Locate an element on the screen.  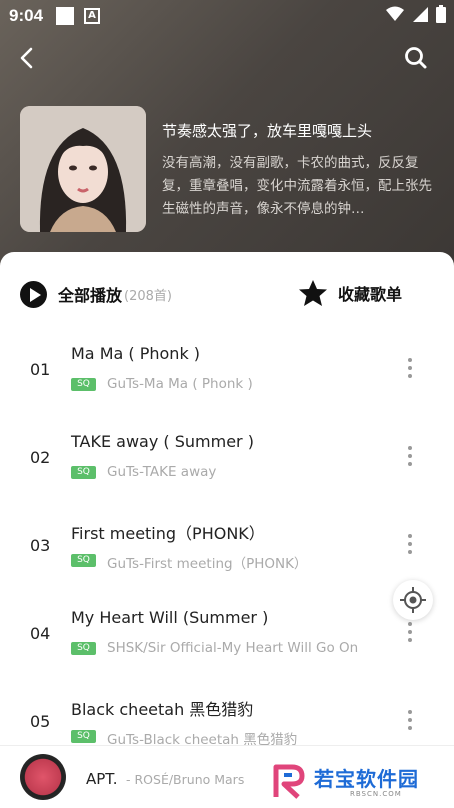
locate-current-song-button is located at coordinates (413, 600).